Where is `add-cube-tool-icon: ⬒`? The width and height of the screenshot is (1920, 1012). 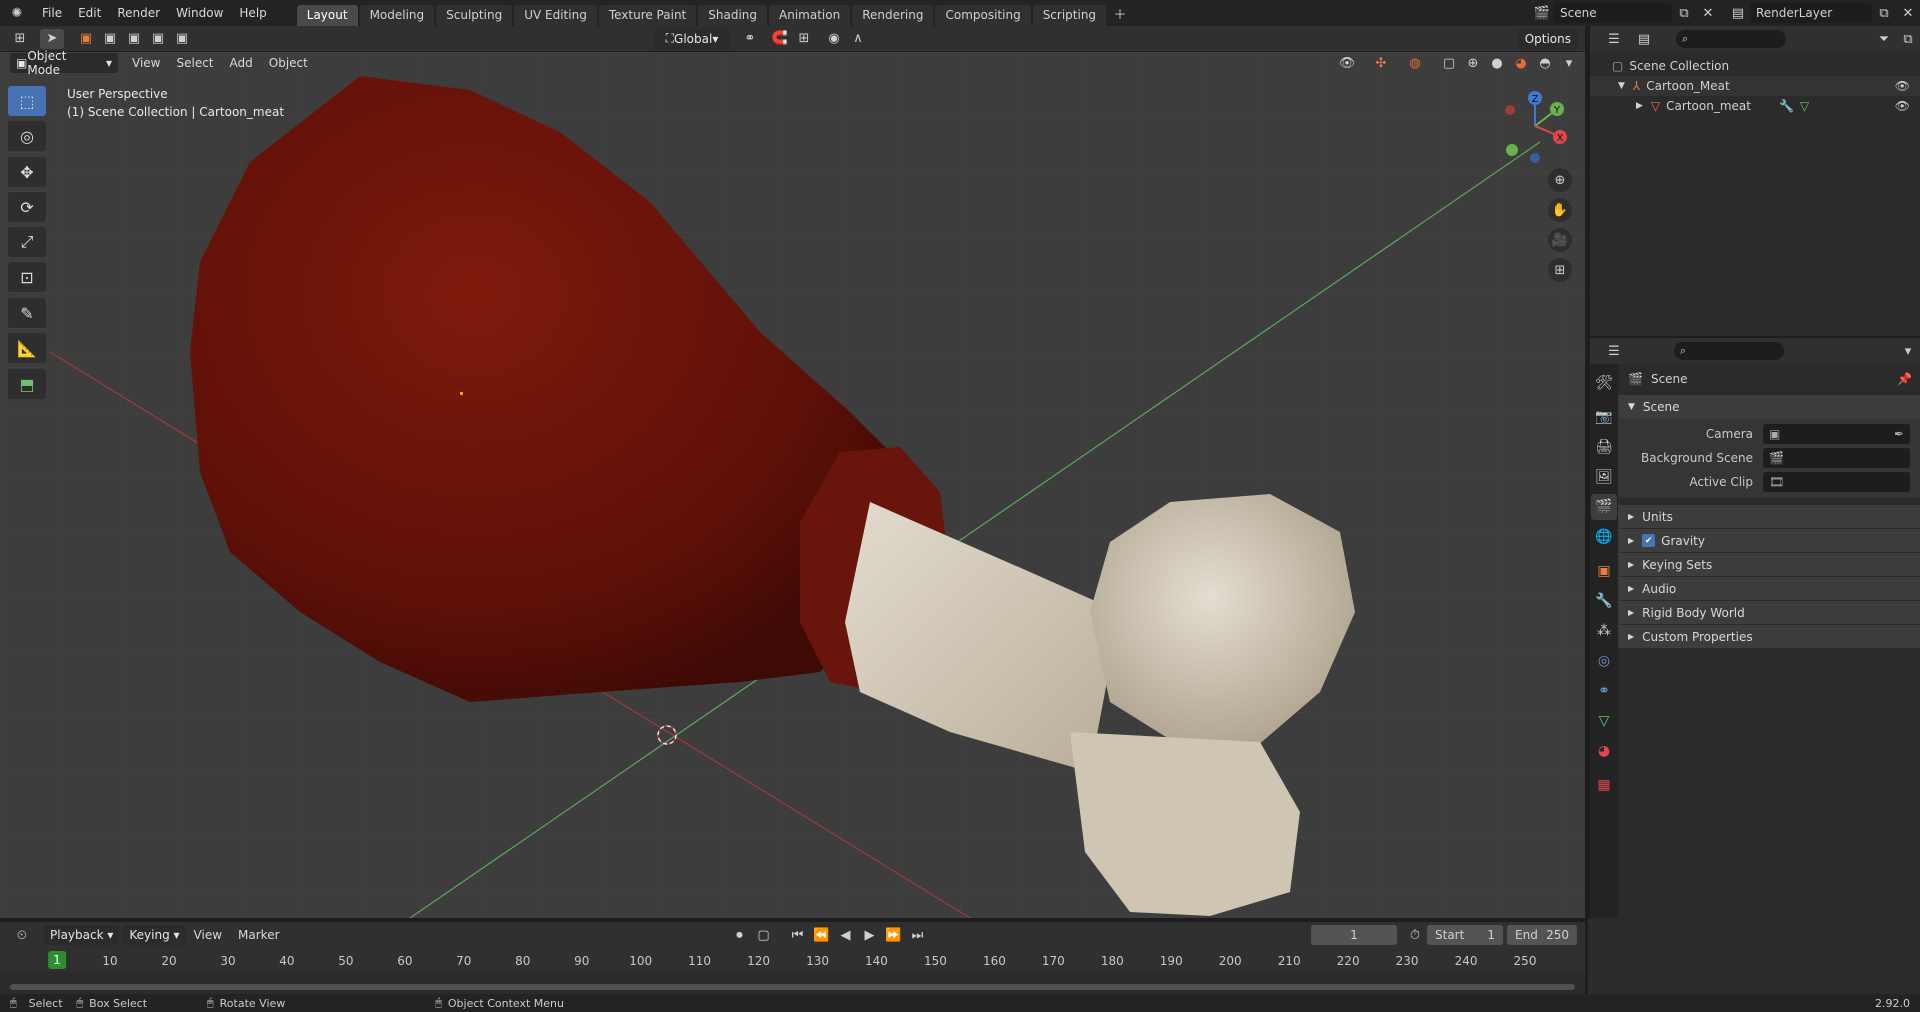 add-cube-tool-icon: ⬒ is located at coordinates (27, 384).